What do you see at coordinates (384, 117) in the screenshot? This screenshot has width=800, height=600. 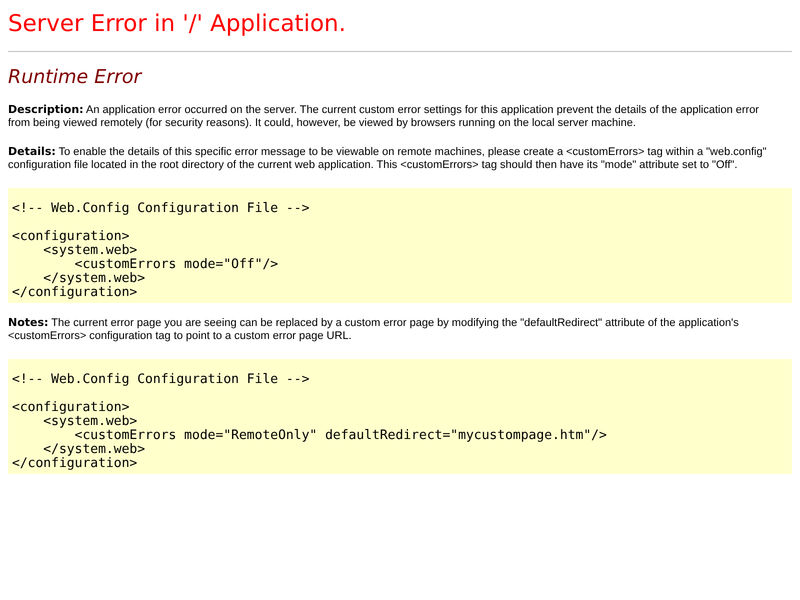 I see `paragraph: Description: An application error occurred on the server. The current custom error settings for this application prevent the details of the application error from being viewed remotely (for security reasons). It could, however, be viewed by browsers running on the local server machine.` at bounding box center [384, 117].